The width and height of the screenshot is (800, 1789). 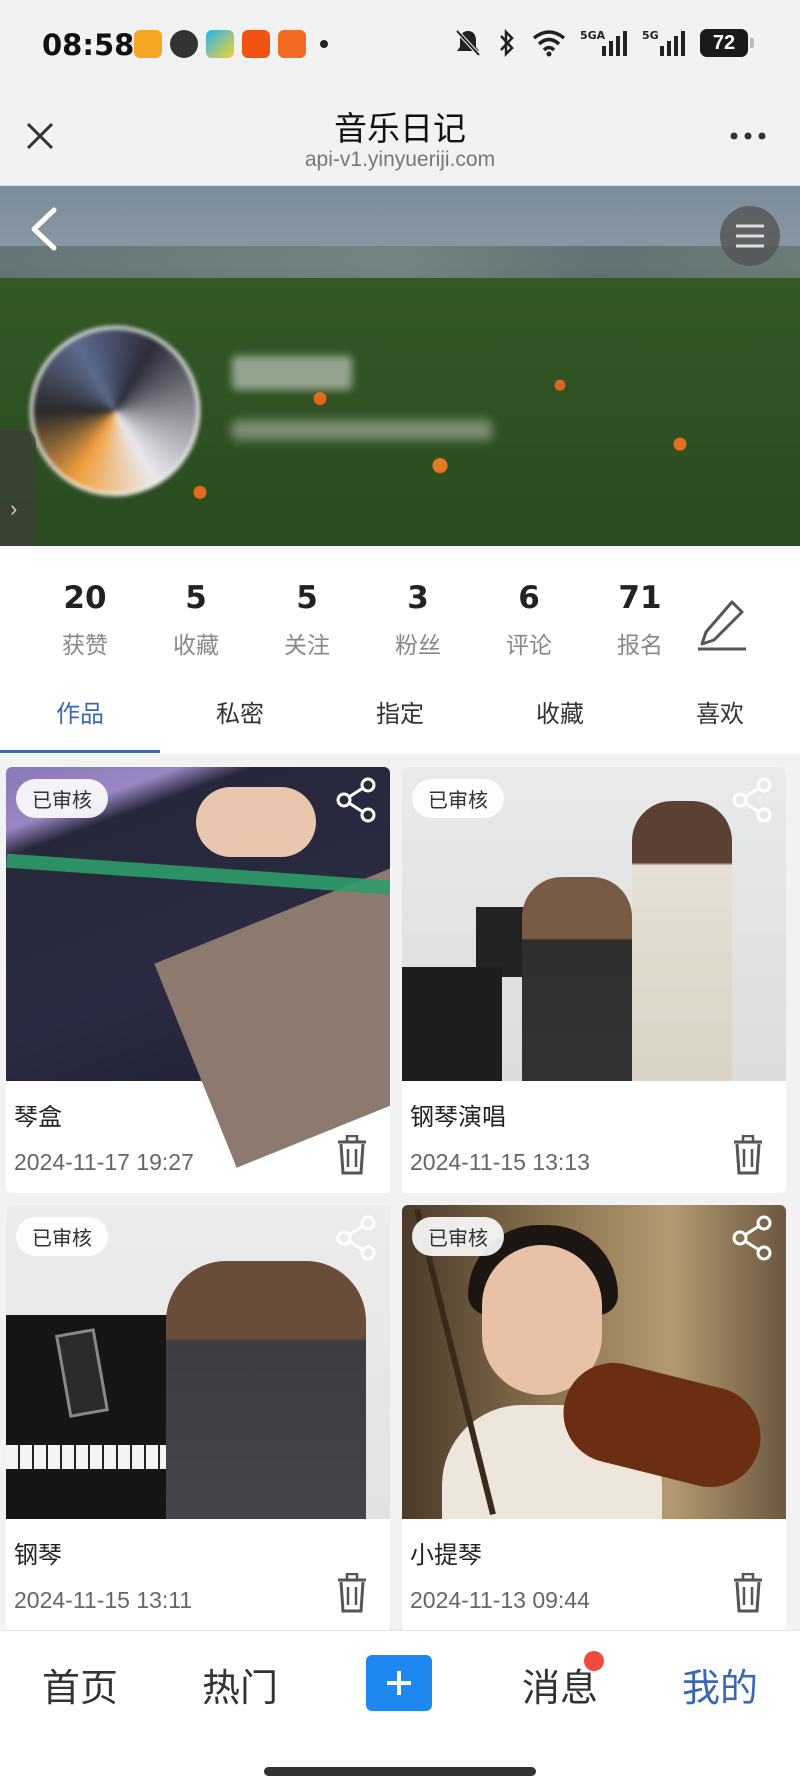 I want to click on work-card: 已审核 琴盒 2024-11-17 19:27, so click(x=198, y=980).